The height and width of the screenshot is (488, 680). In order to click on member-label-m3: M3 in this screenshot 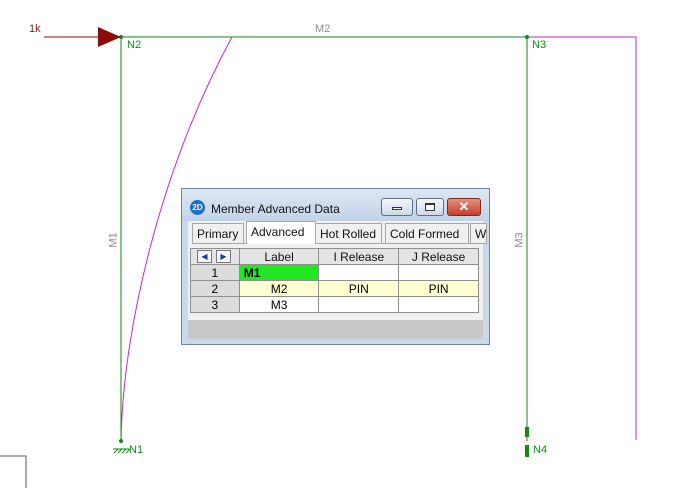, I will do `click(519, 240)`.